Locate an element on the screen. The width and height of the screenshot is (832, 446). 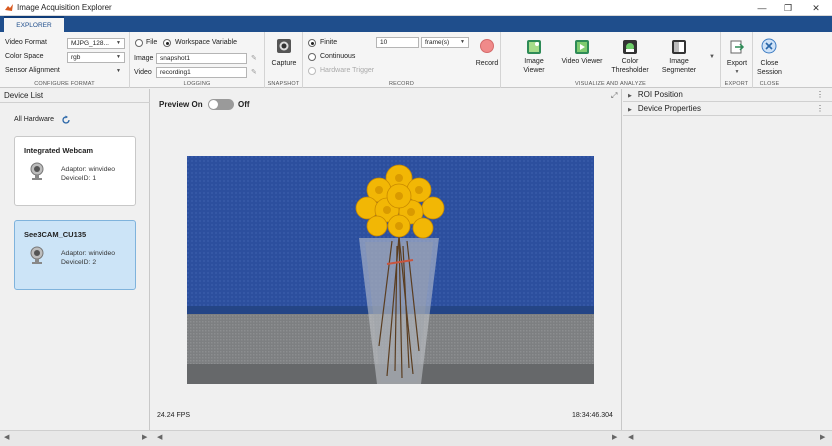
video-format-dropdown: MJPG_128... ▼ is located at coordinates (96, 43).